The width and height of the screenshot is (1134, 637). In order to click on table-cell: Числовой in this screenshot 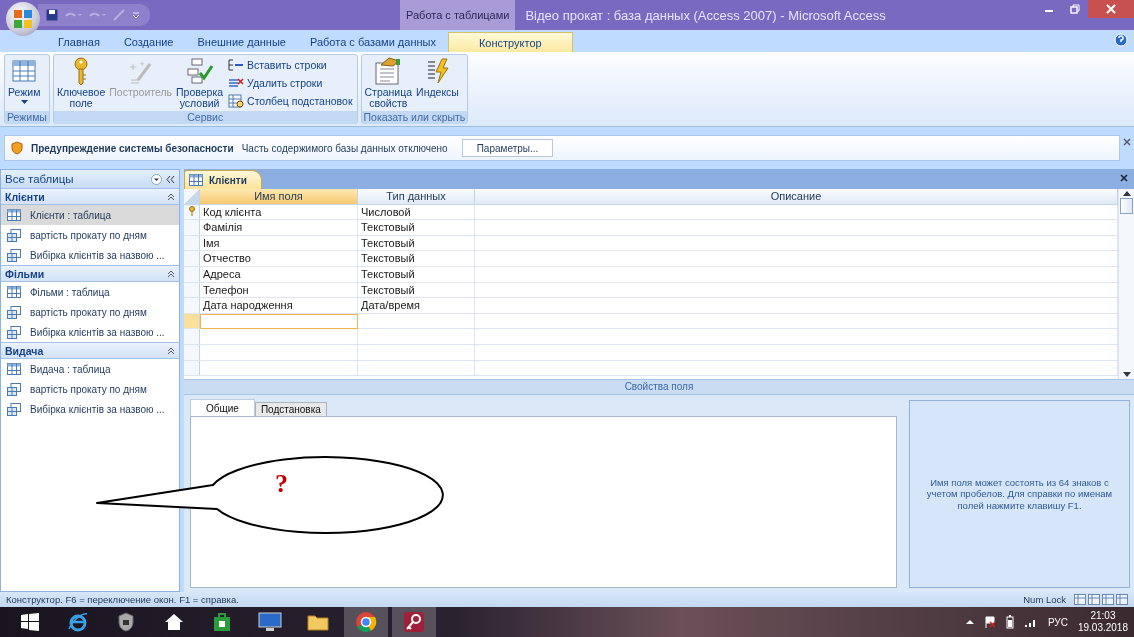, I will do `click(416, 212)`.